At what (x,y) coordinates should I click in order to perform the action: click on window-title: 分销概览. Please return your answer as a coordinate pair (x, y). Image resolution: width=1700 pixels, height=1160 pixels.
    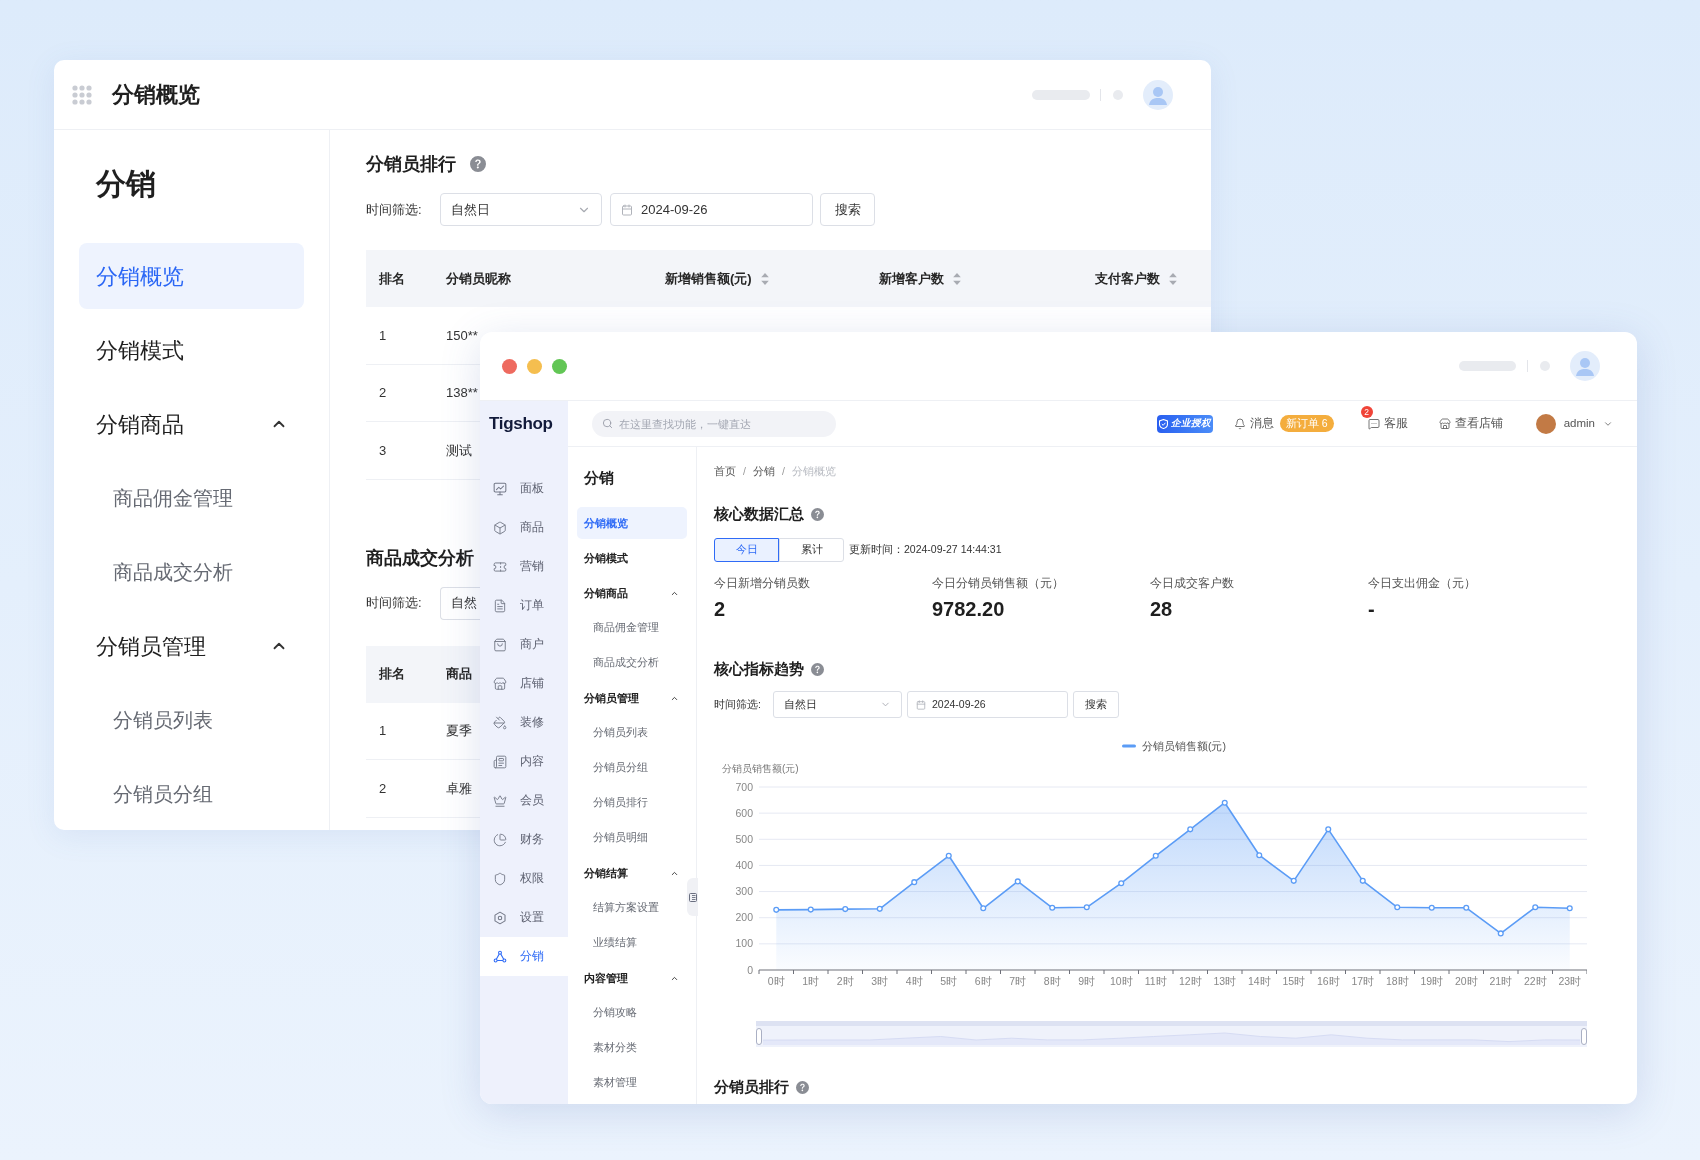
    Looking at the image, I should click on (156, 95).